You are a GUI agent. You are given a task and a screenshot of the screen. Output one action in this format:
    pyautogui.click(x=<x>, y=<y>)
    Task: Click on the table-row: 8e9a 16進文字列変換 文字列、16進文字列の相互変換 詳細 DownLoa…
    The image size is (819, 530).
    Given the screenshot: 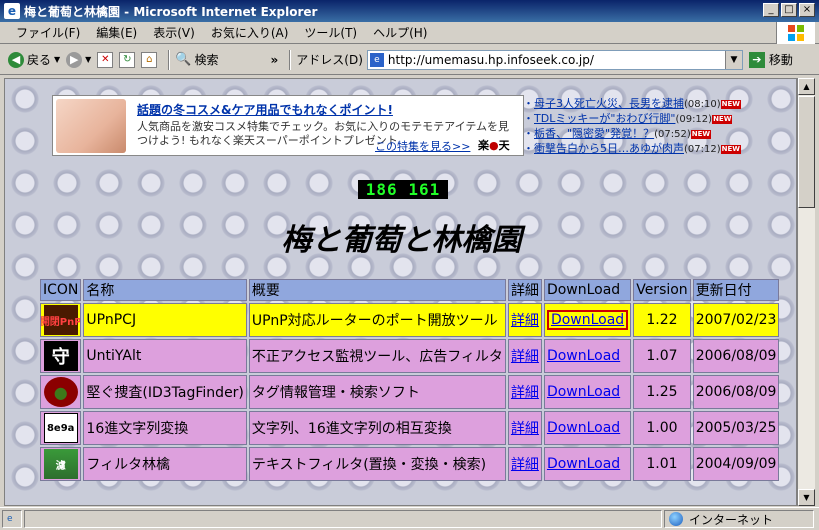 What is the action you would take?
    pyautogui.click(x=410, y=428)
    